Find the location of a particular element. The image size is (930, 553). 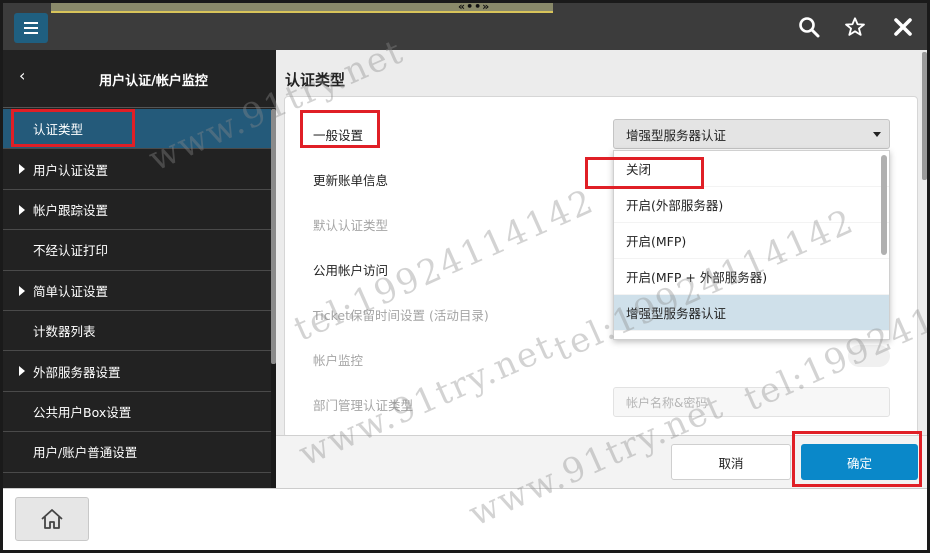

dropdown-option-off: 关闭 is located at coordinates (751, 169).